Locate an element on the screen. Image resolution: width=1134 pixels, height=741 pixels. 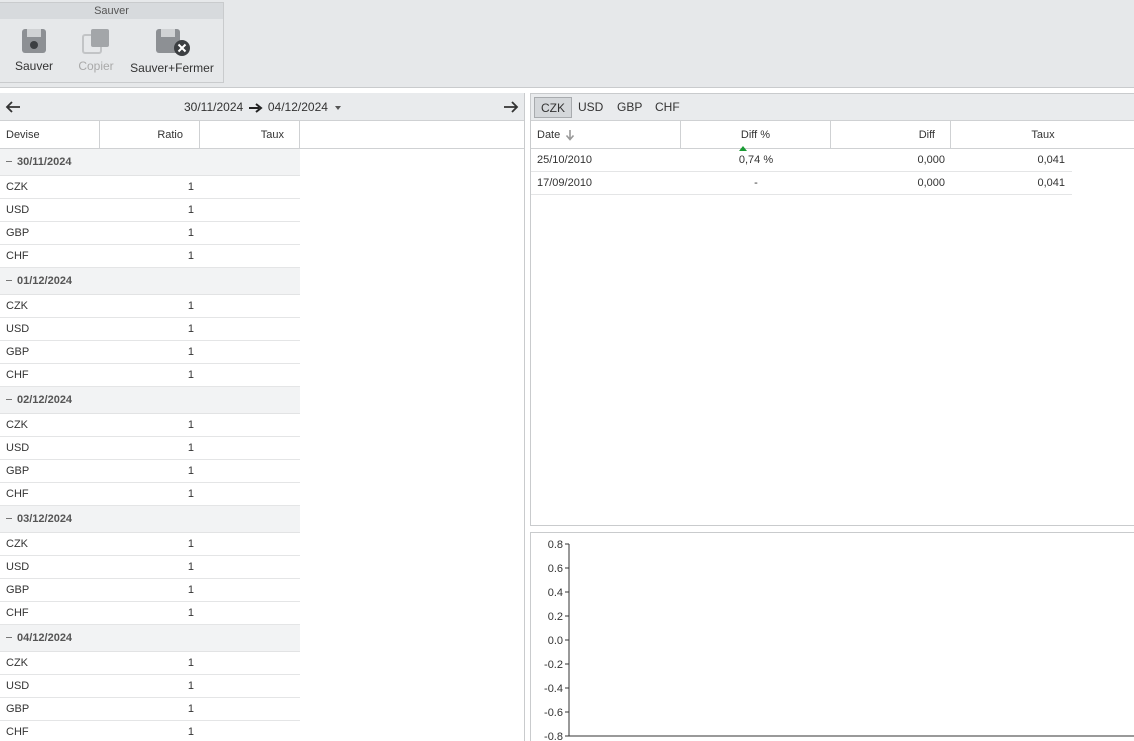
date-cell: 25/10/2010 is located at coordinates (565, 160).